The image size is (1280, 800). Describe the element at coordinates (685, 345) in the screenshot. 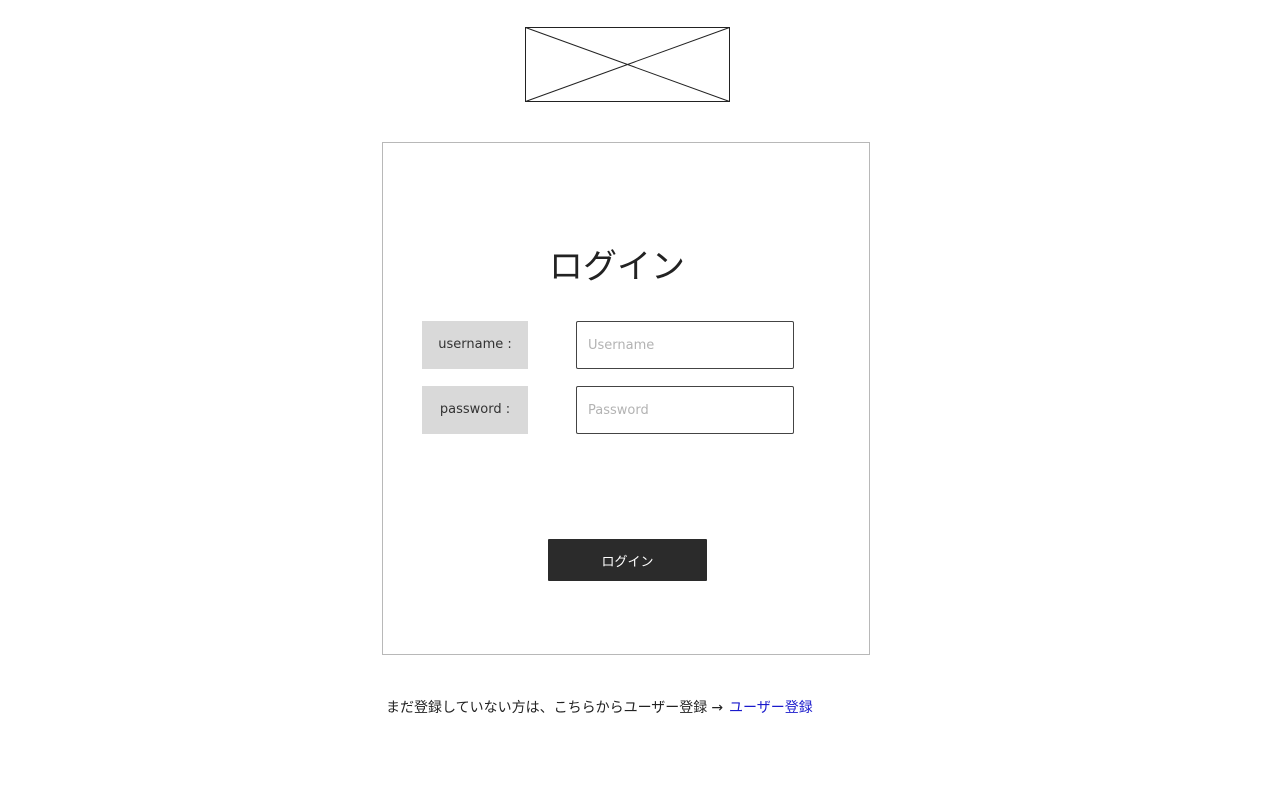

I see `username-input` at that location.